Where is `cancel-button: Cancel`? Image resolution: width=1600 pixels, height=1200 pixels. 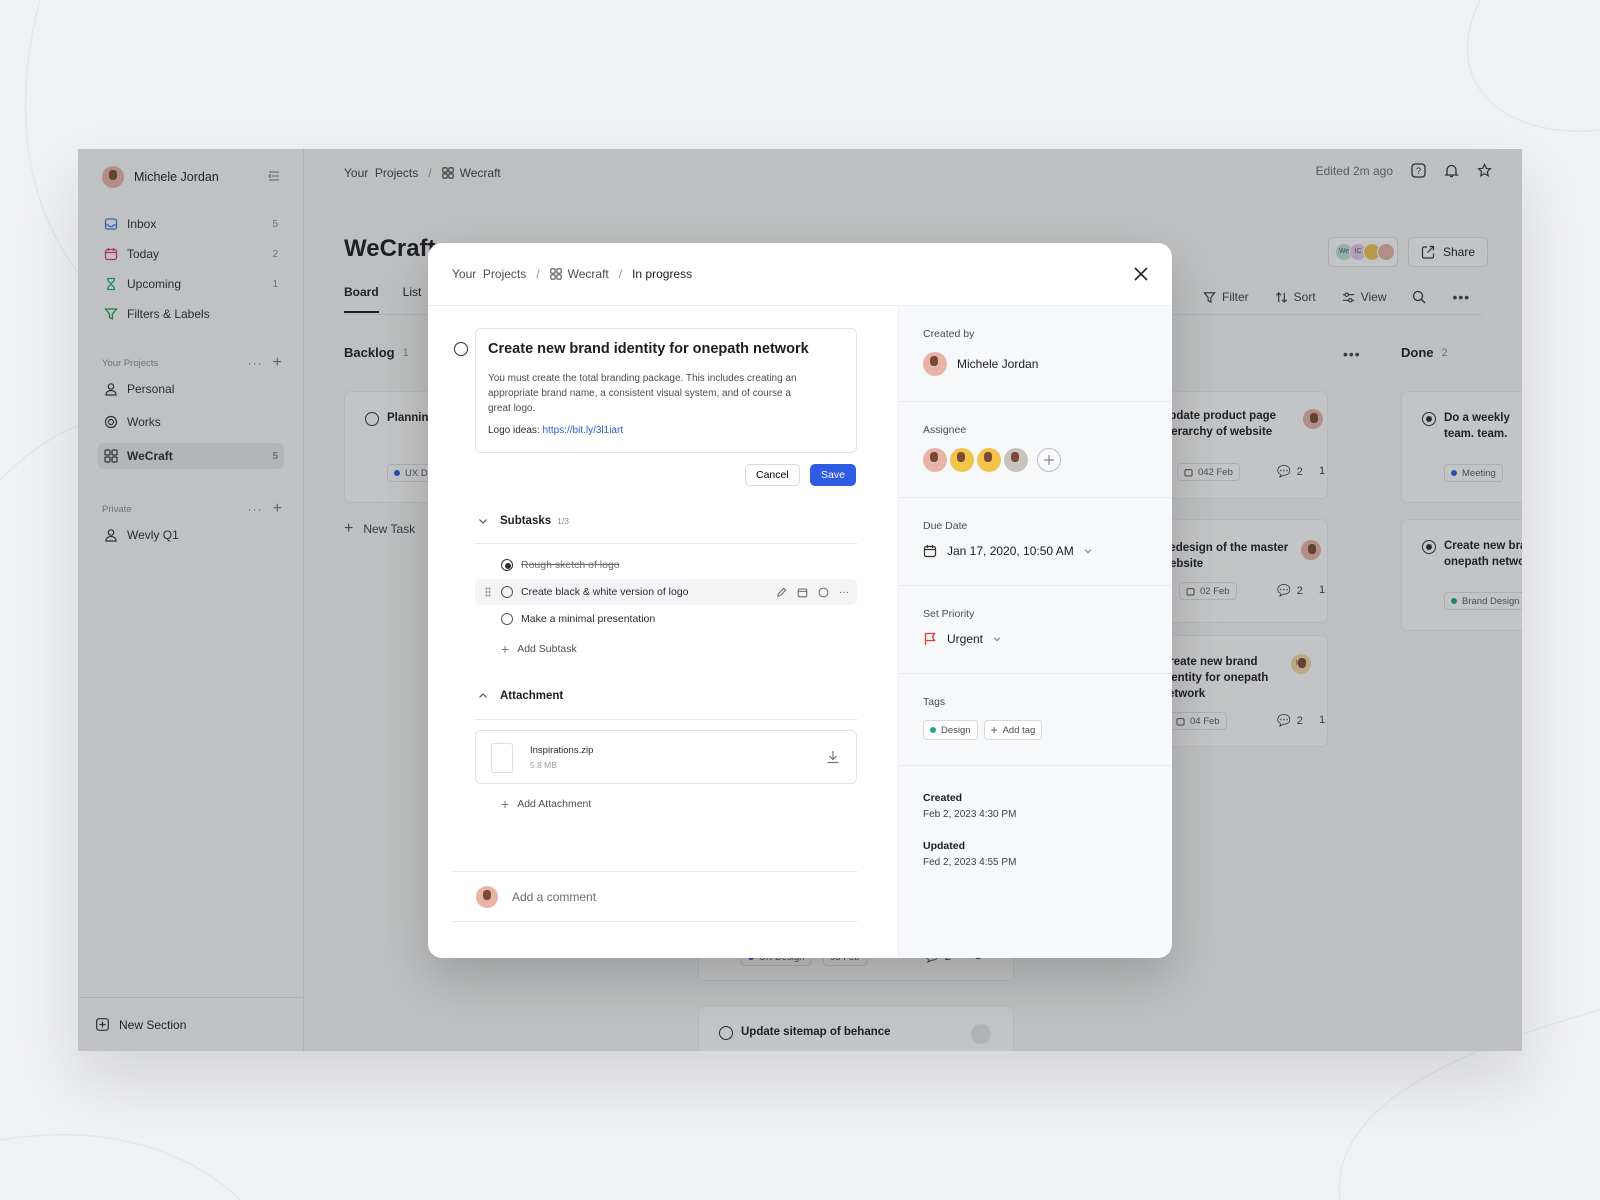
cancel-button: Cancel is located at coordinates (772, 475).